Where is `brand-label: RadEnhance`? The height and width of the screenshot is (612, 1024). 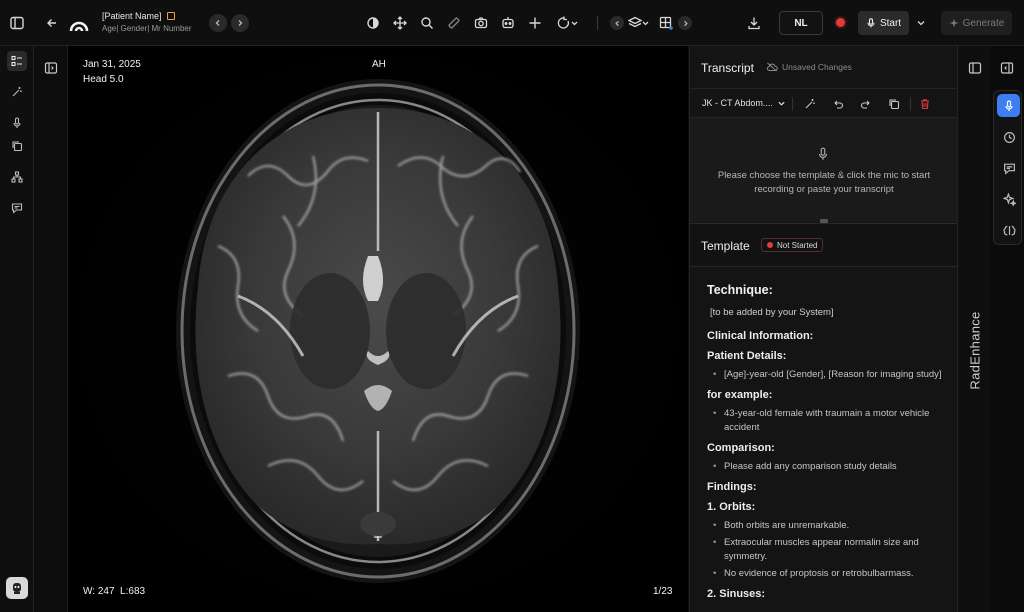 brand-label: RadEnhance is located at coordinates (975, 350).